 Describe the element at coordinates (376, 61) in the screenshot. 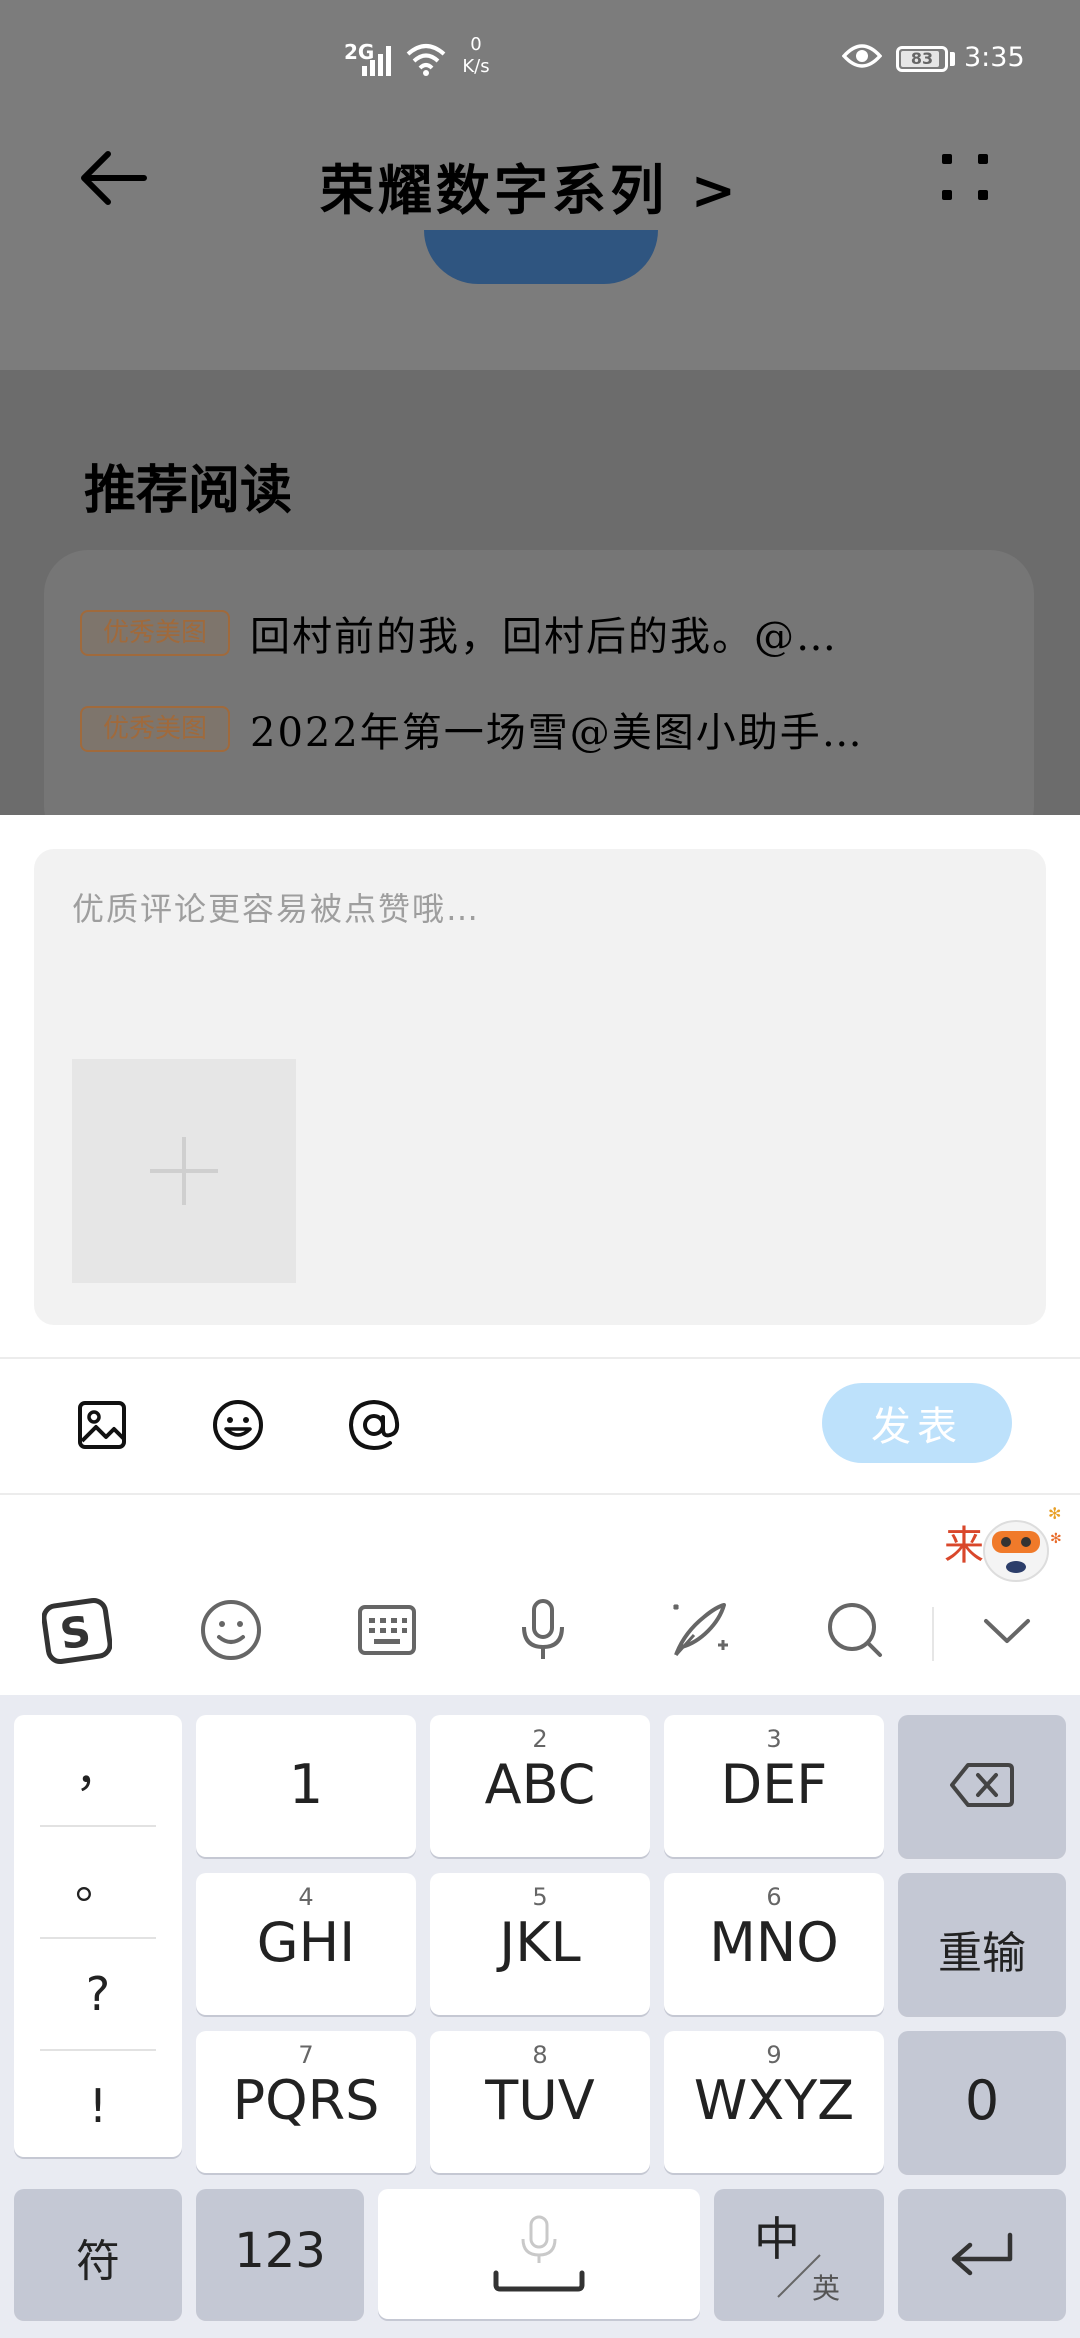

I see `signal-icon` at that location.